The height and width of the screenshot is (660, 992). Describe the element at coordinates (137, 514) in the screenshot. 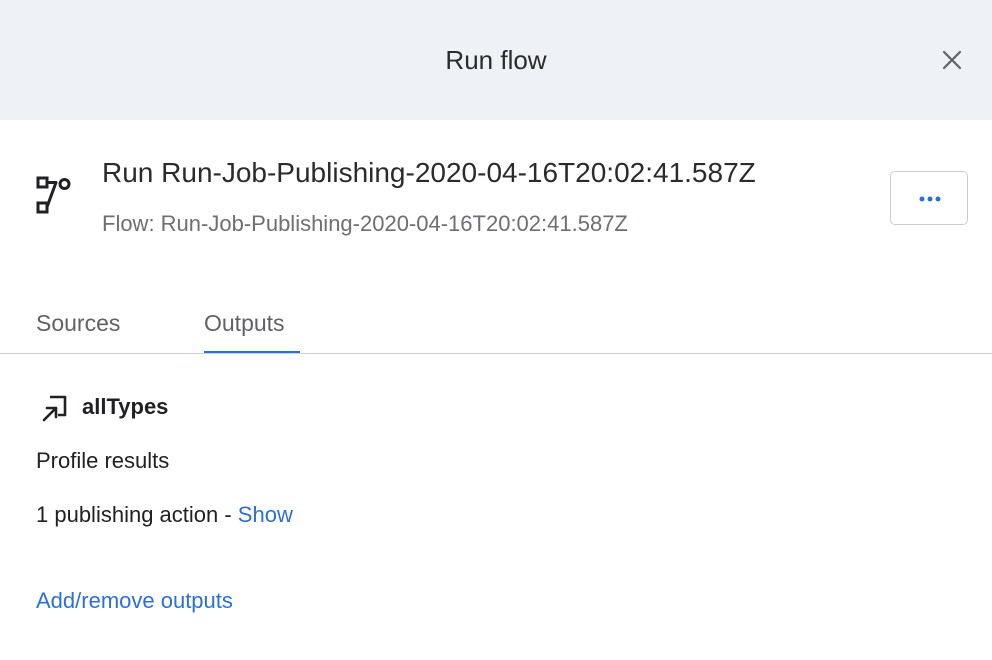

I see `publishing-count-text: 1 publishing action -` at that location.